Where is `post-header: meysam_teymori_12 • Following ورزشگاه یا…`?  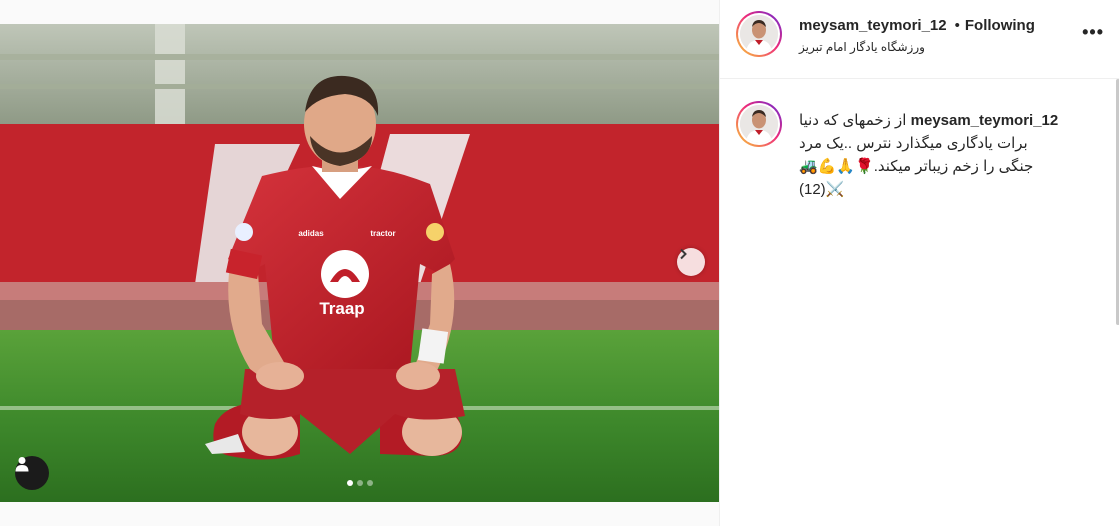 post-header: meysam_teymori_12 • Following ورزشگاه یا… is located at coordinates (919, 39).